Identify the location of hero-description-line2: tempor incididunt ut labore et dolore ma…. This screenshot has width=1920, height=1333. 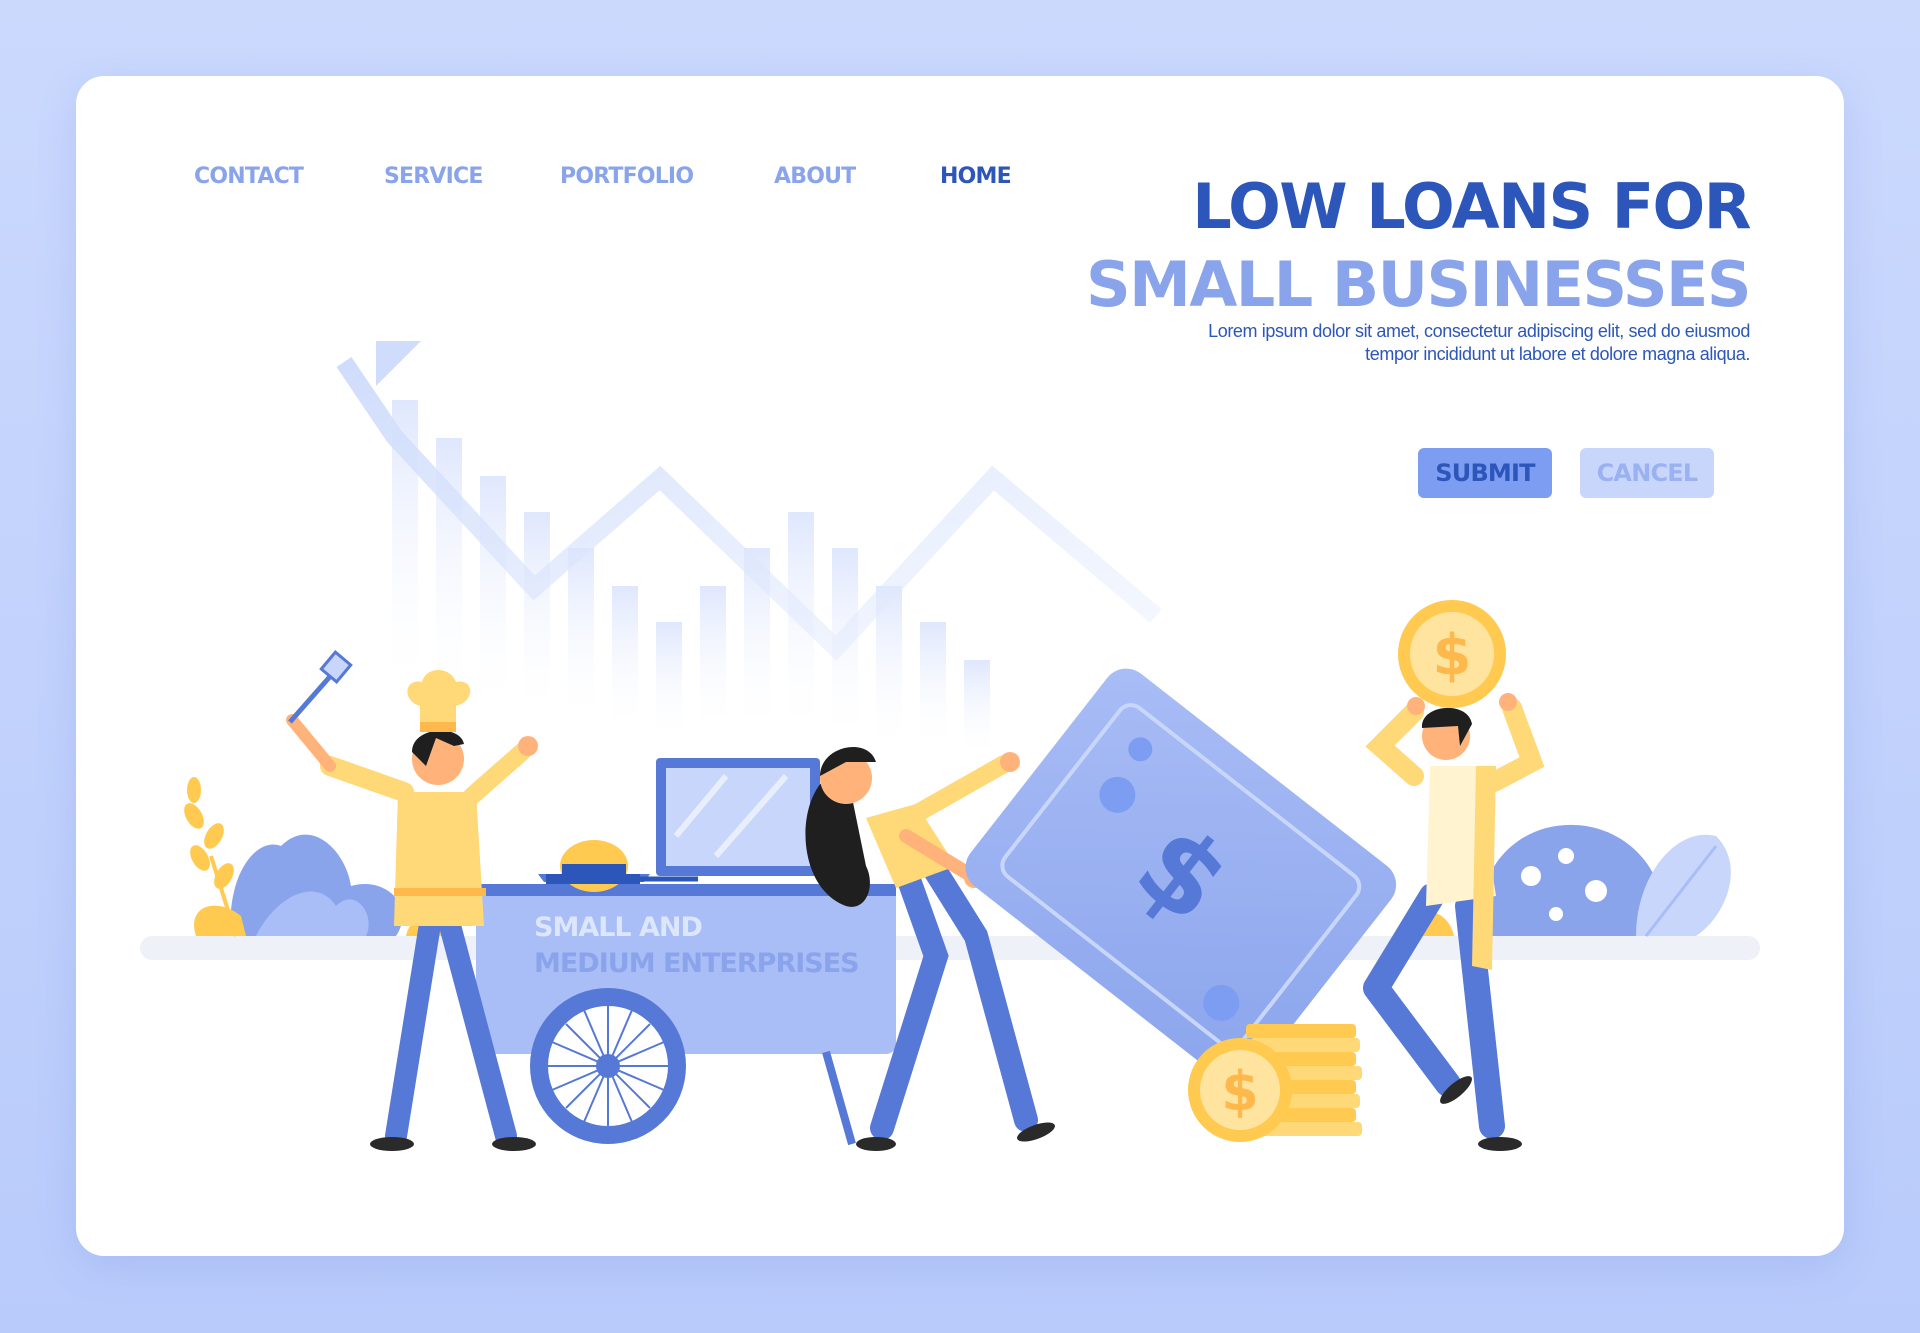
(1557, 354).